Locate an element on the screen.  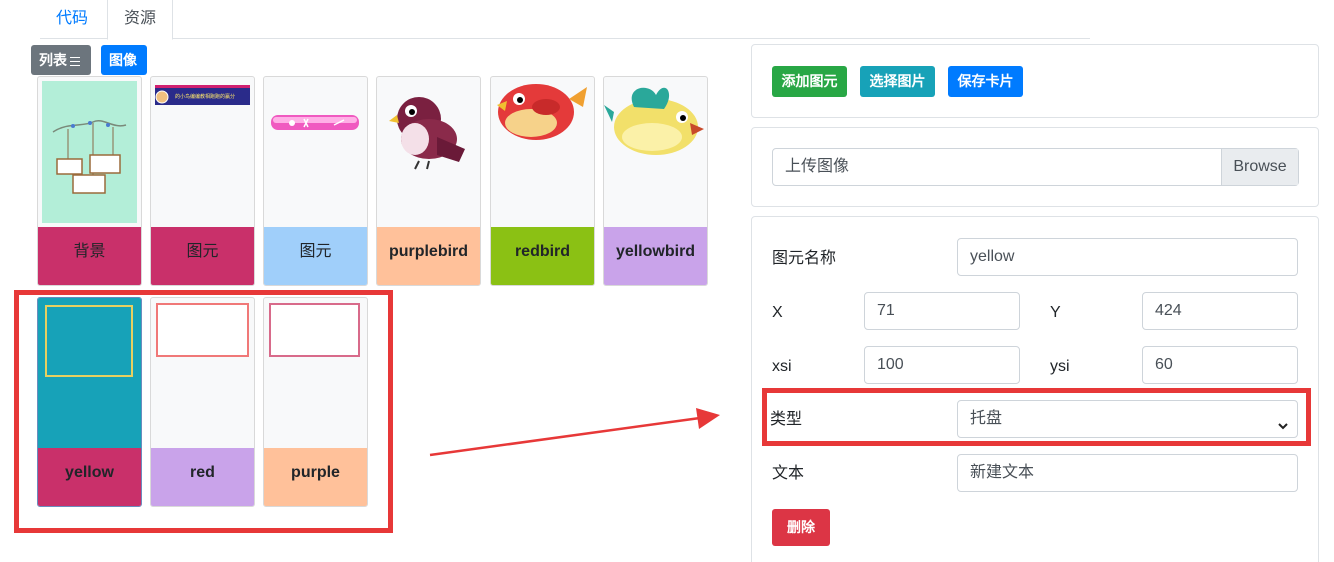
upload-field: 上传图像 Browse is located at coordinates (1035, 167).